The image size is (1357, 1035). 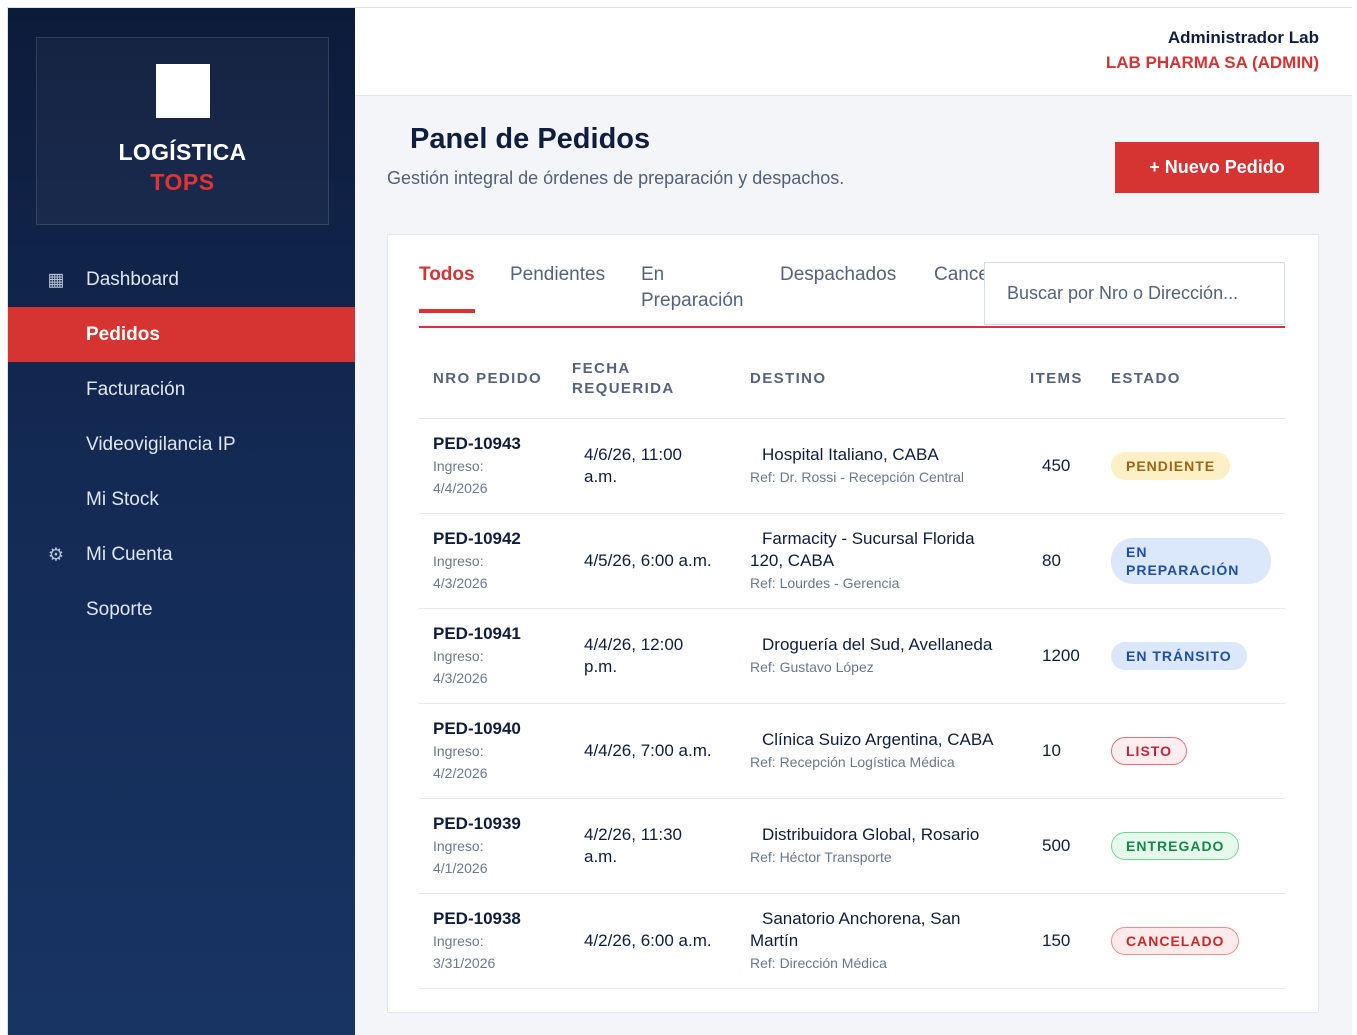 I want to click on cell-items: 150, so click(x=1056, y=941).